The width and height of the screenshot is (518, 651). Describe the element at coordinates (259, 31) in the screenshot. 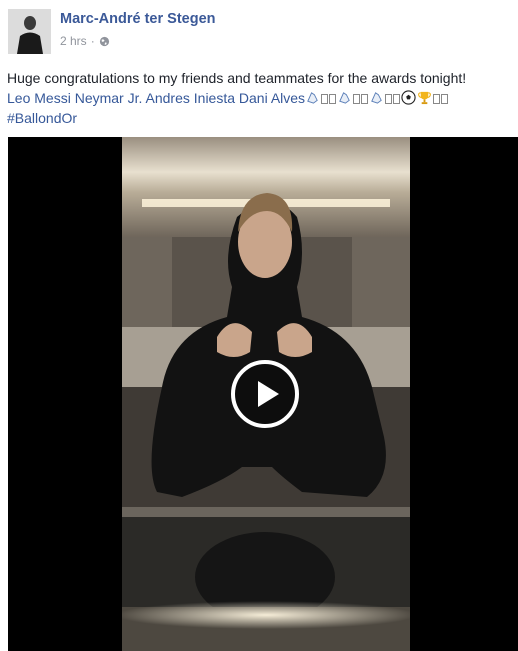

I see `post-header: Marc-André ter Stegen 2 hrs ·` at that location.